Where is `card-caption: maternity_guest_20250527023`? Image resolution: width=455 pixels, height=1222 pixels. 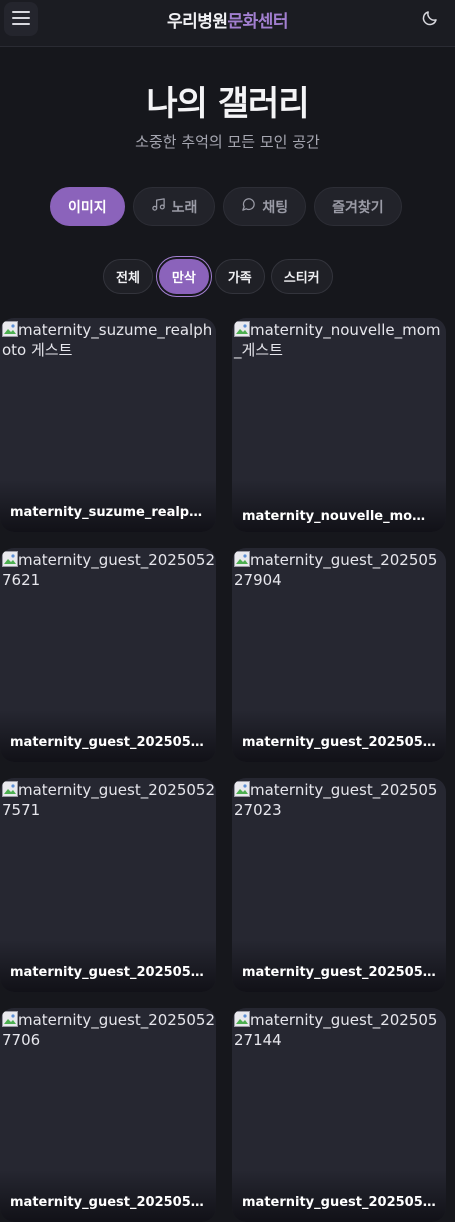 card-caption: maternity_guest_20250527023 is located at coordinates (339, 966).